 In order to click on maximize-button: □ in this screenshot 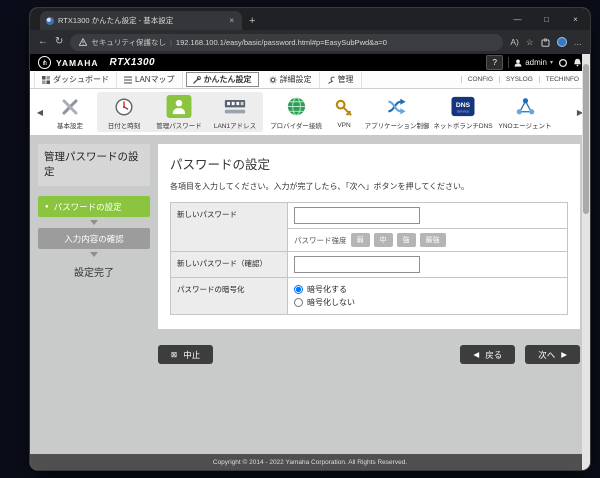, I will do `click(546, 19)`.